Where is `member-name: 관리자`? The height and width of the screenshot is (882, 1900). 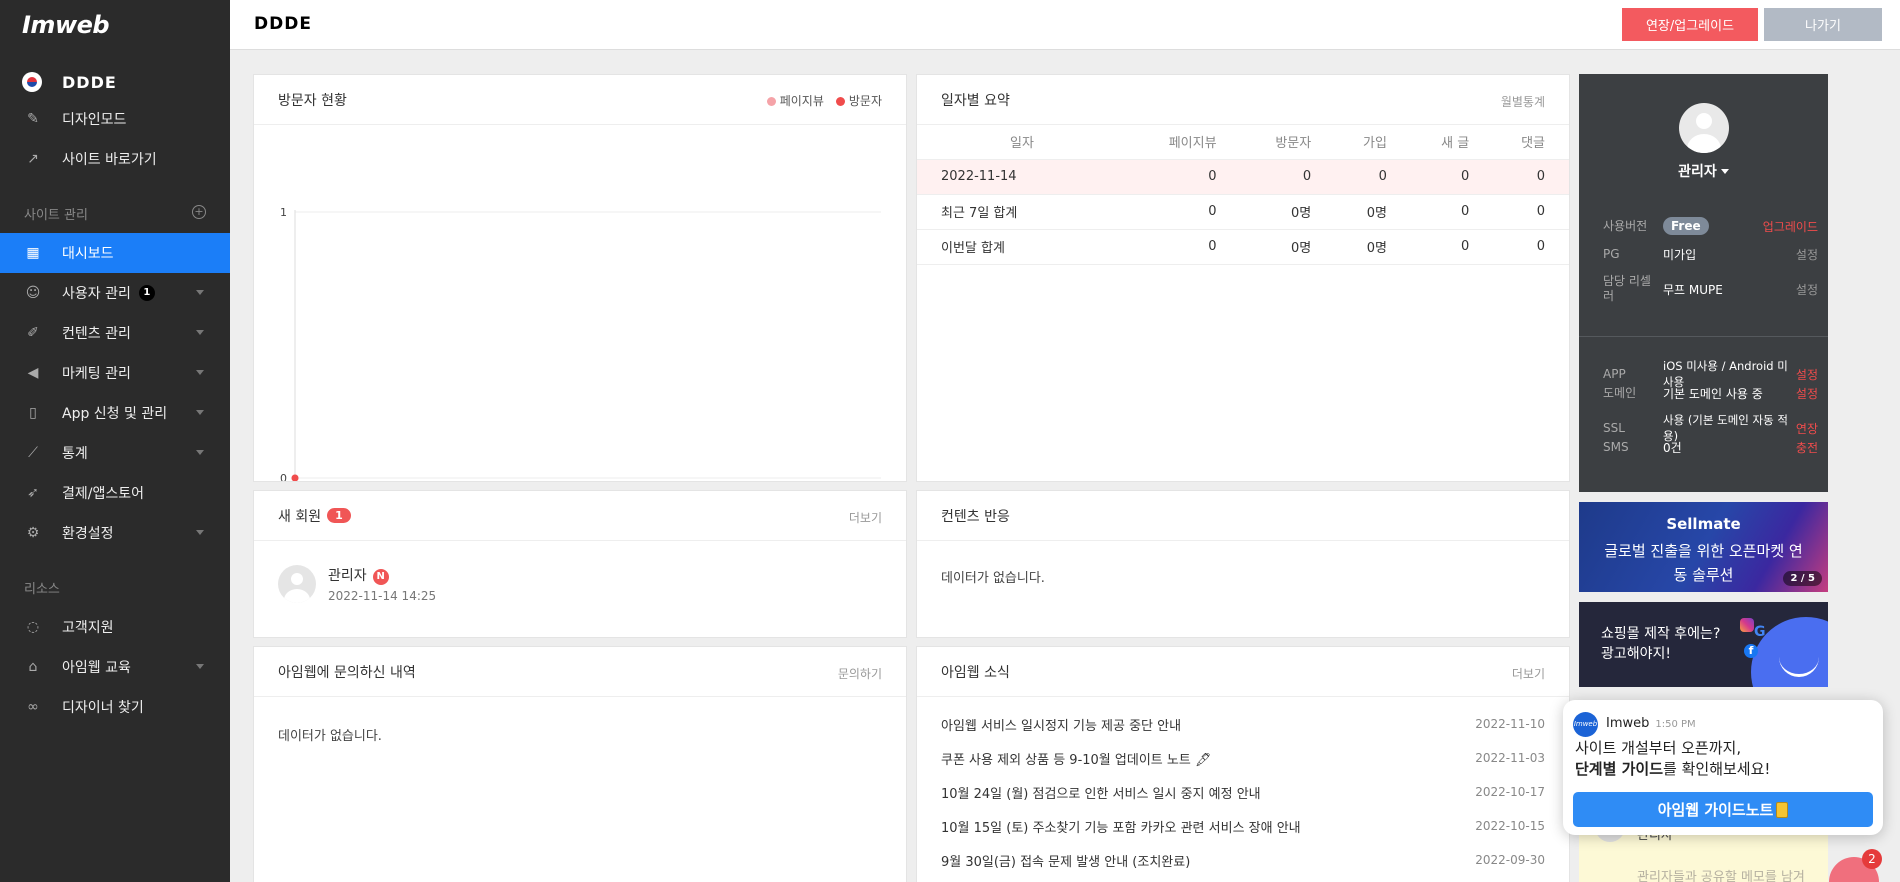
member-name: 관리자 is located at coordinates (347, 576).